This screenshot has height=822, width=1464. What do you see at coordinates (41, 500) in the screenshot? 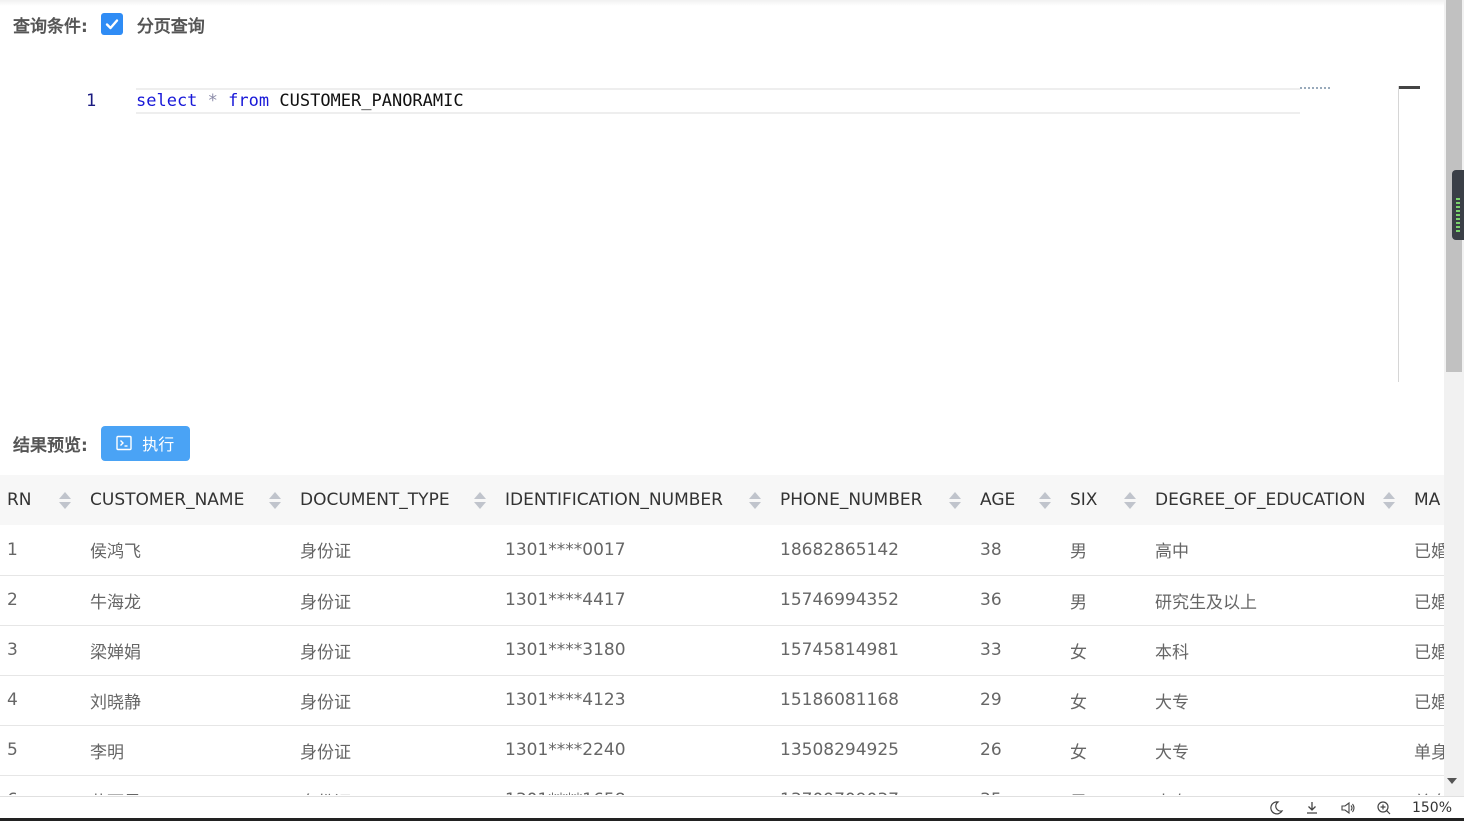
I see `column-header: RN` at bounding box center [41, 500].